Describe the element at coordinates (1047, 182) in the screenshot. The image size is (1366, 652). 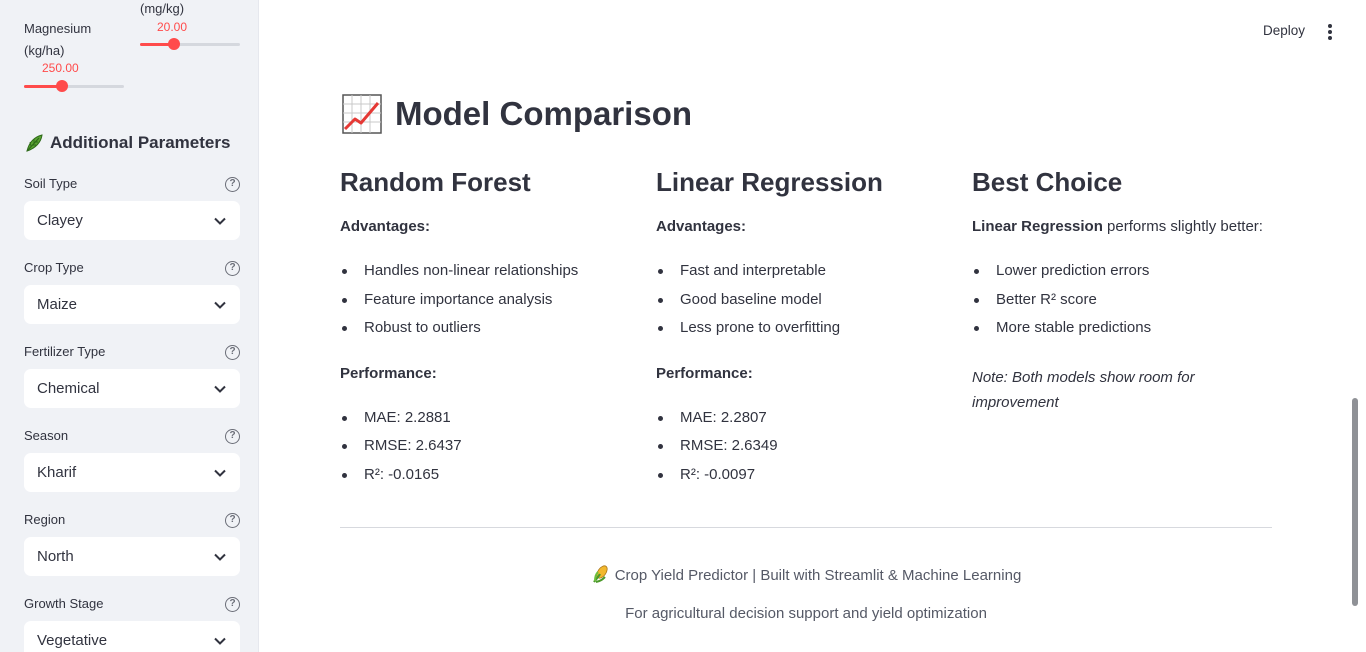
I see `column-heading: Best Choice` at that location.